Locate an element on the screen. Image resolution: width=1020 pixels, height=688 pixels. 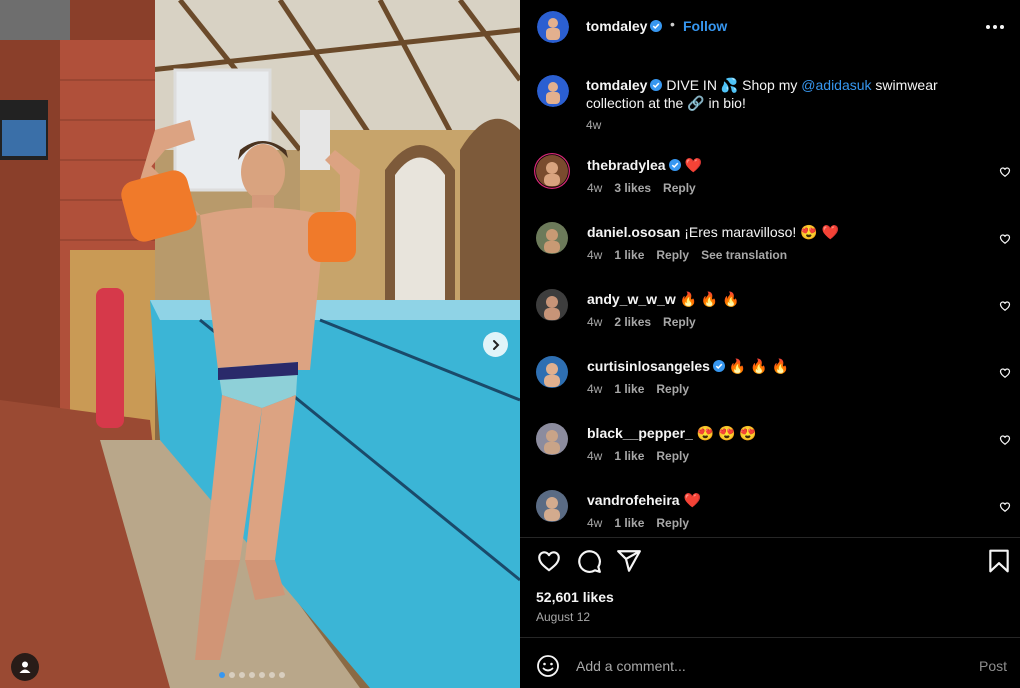
comment-like-count: 2 likes is located at coordinates (632, 322).